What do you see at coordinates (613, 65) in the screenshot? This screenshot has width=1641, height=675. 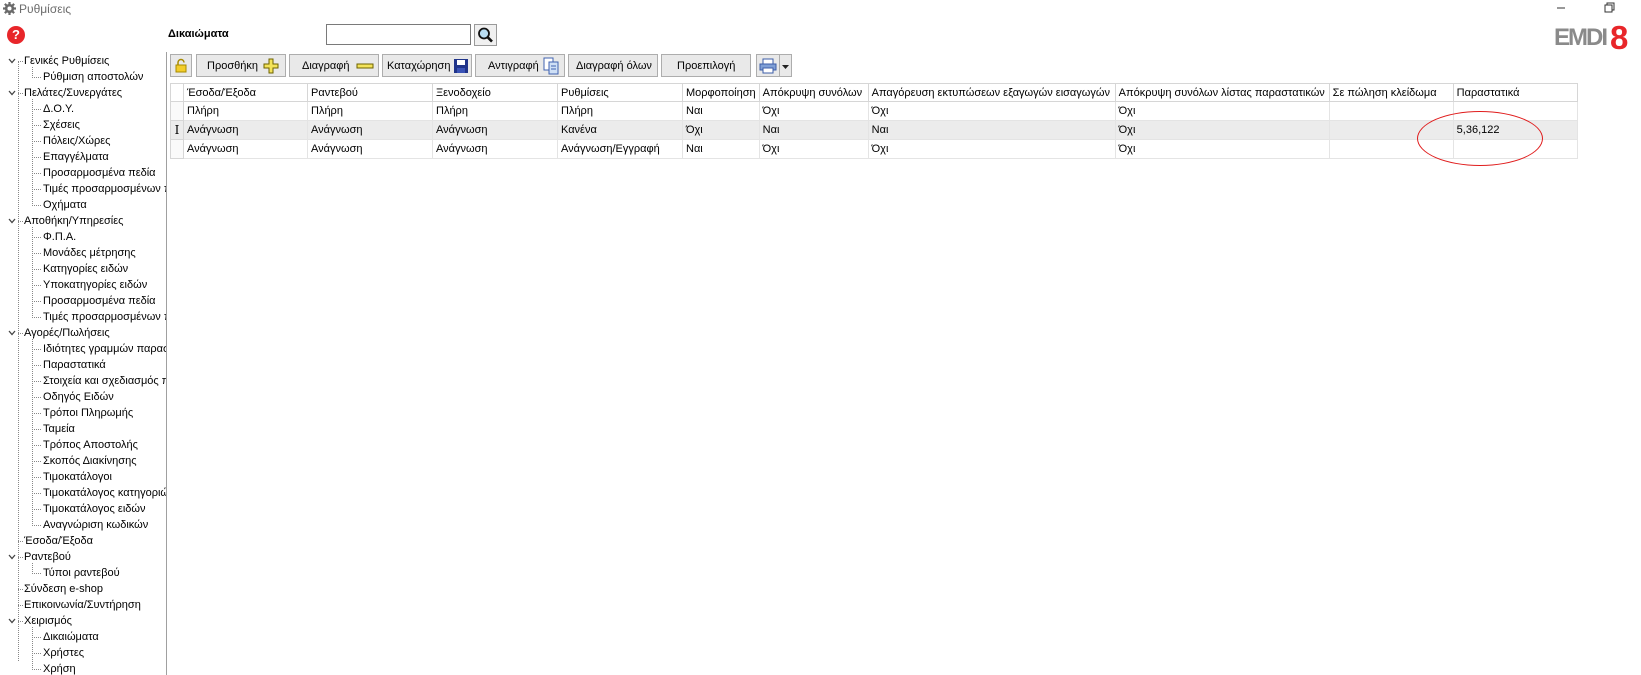 I see `delete-all-button: Διαγραφή όλων` at bounding box center [613, 65].